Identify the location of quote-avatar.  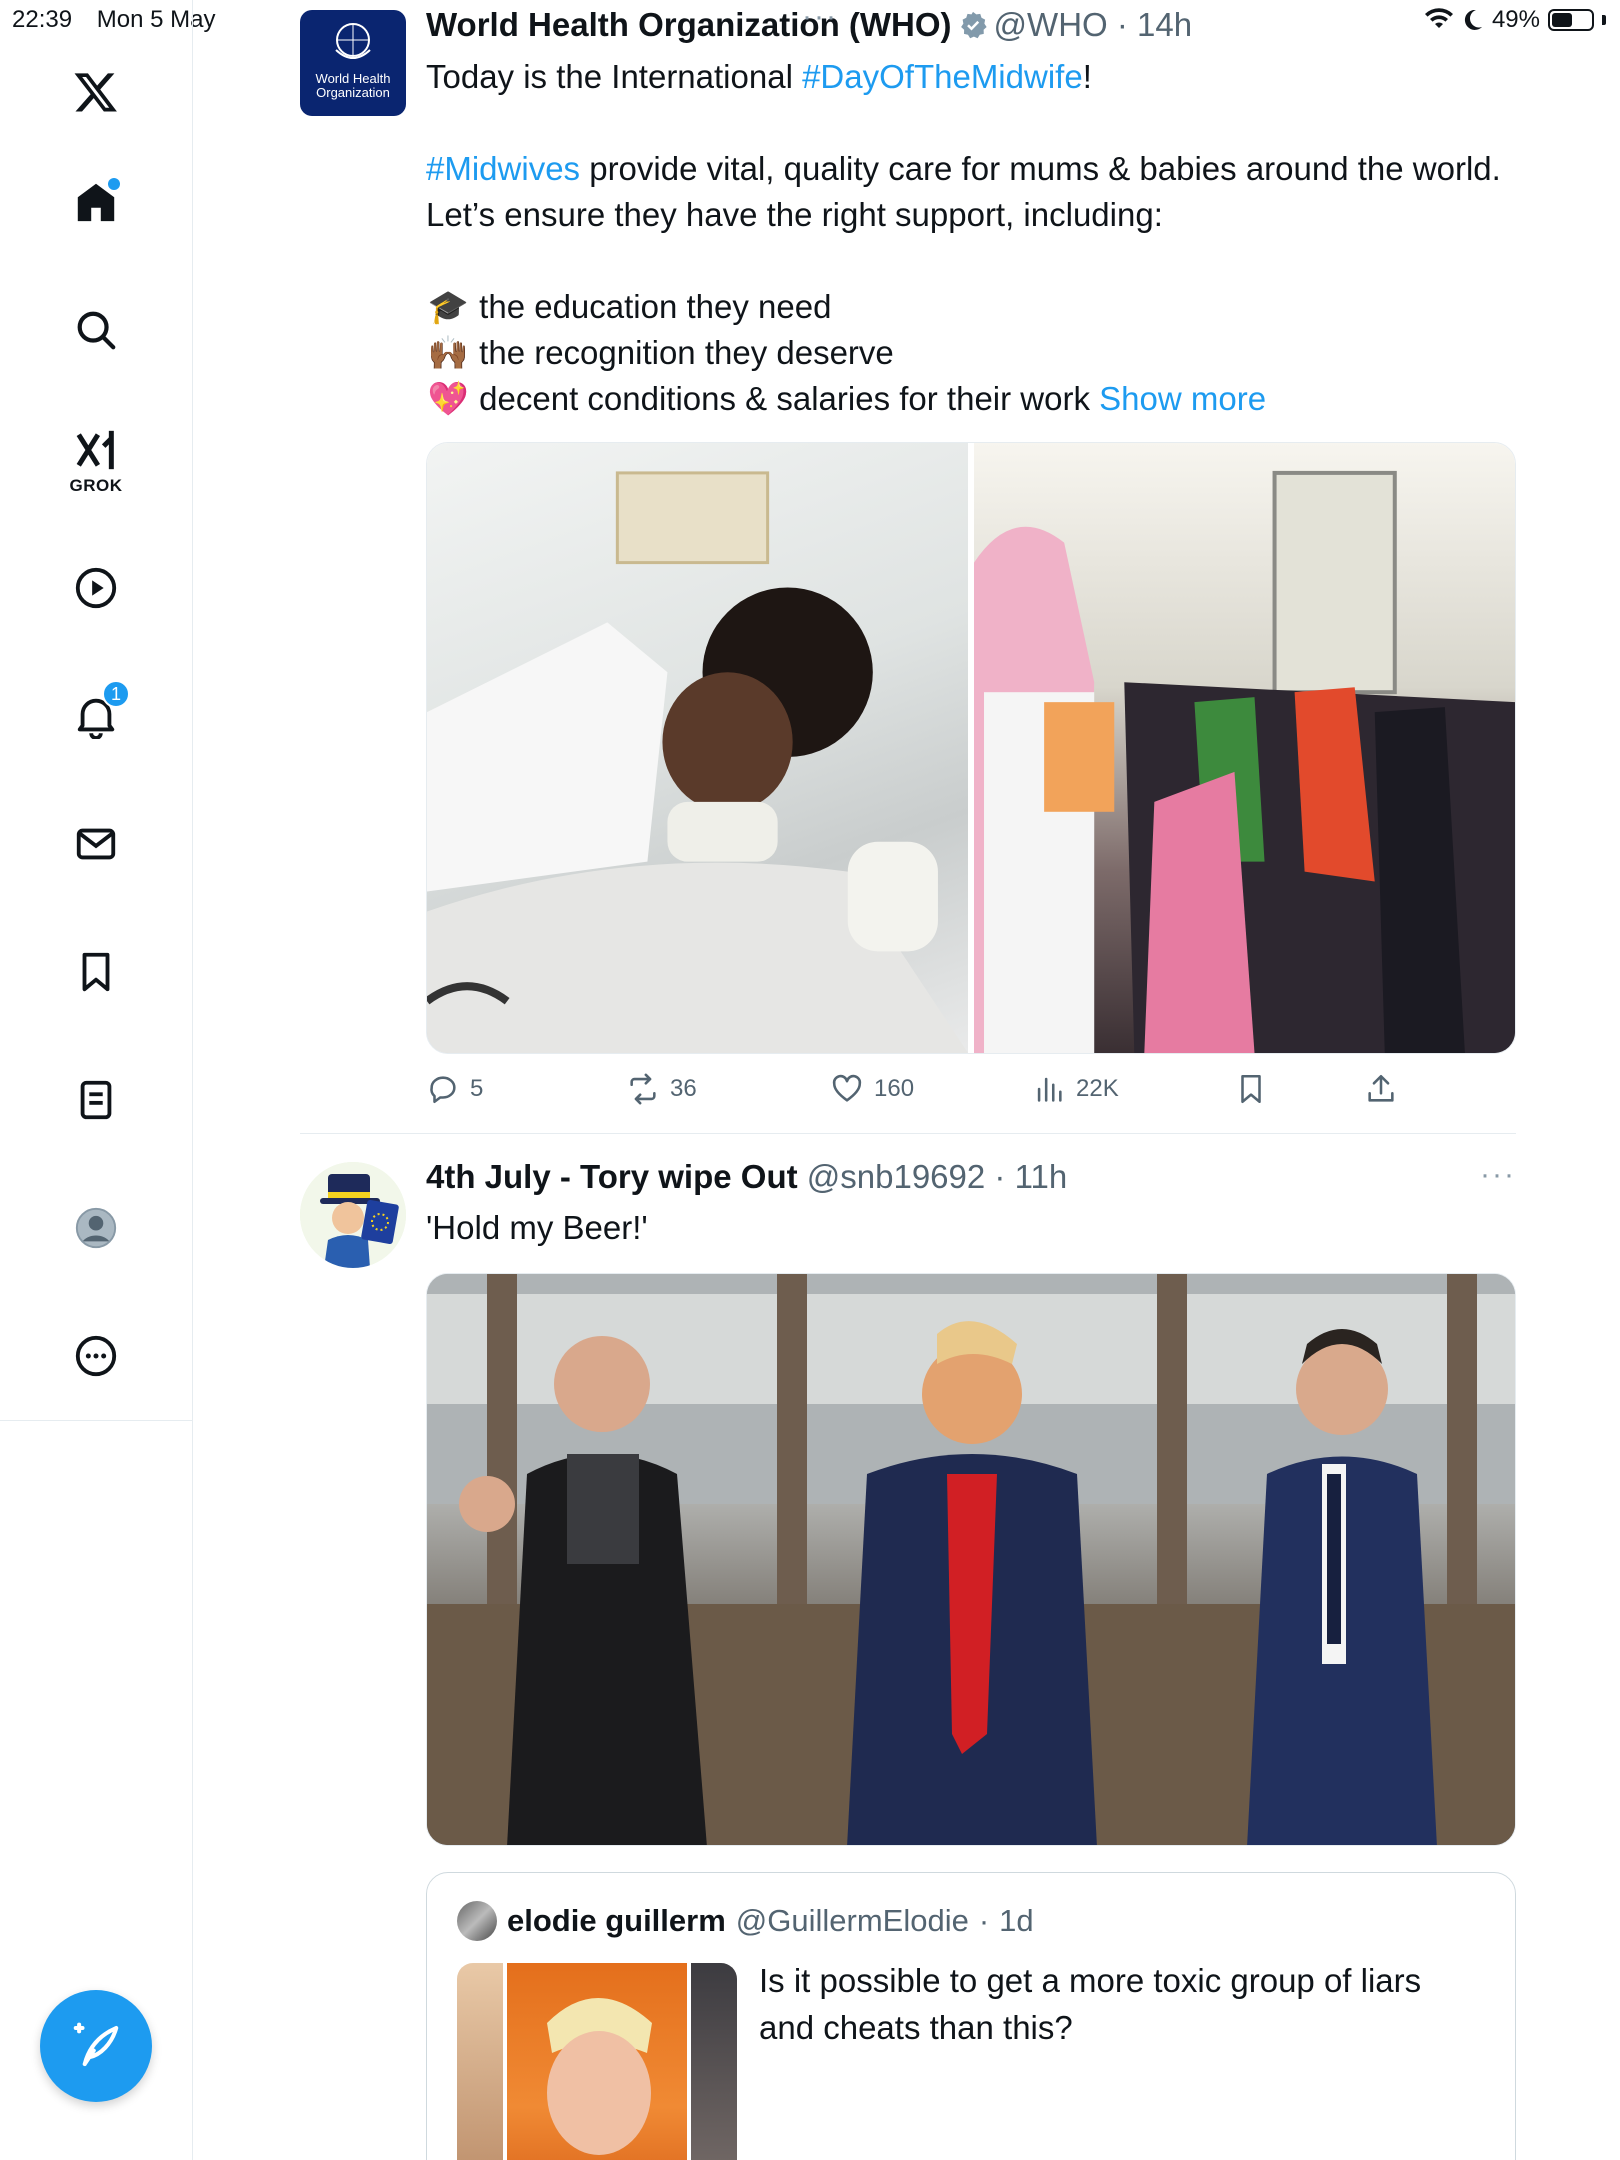
(477, 1921).